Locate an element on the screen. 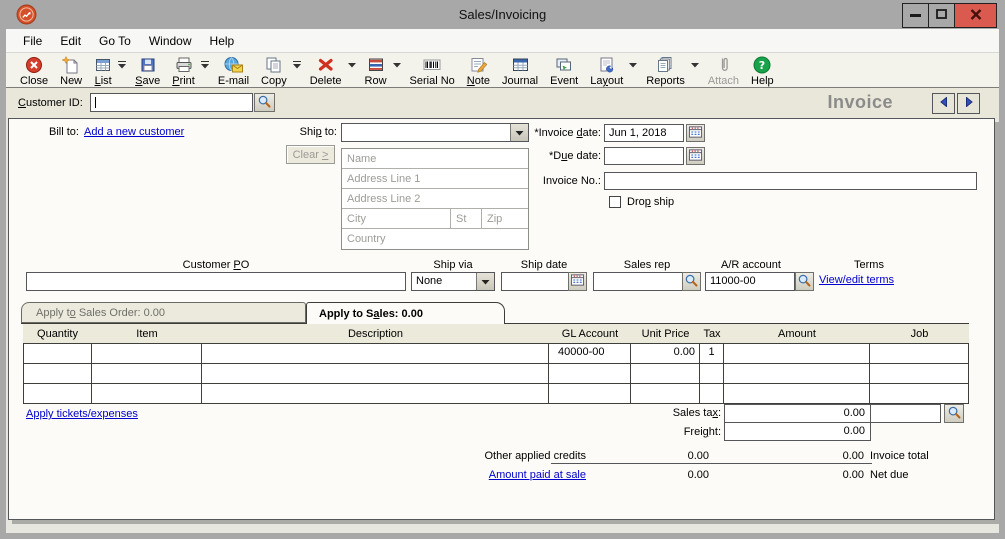  customer-lookup-button is located at coordinates (264, 102).